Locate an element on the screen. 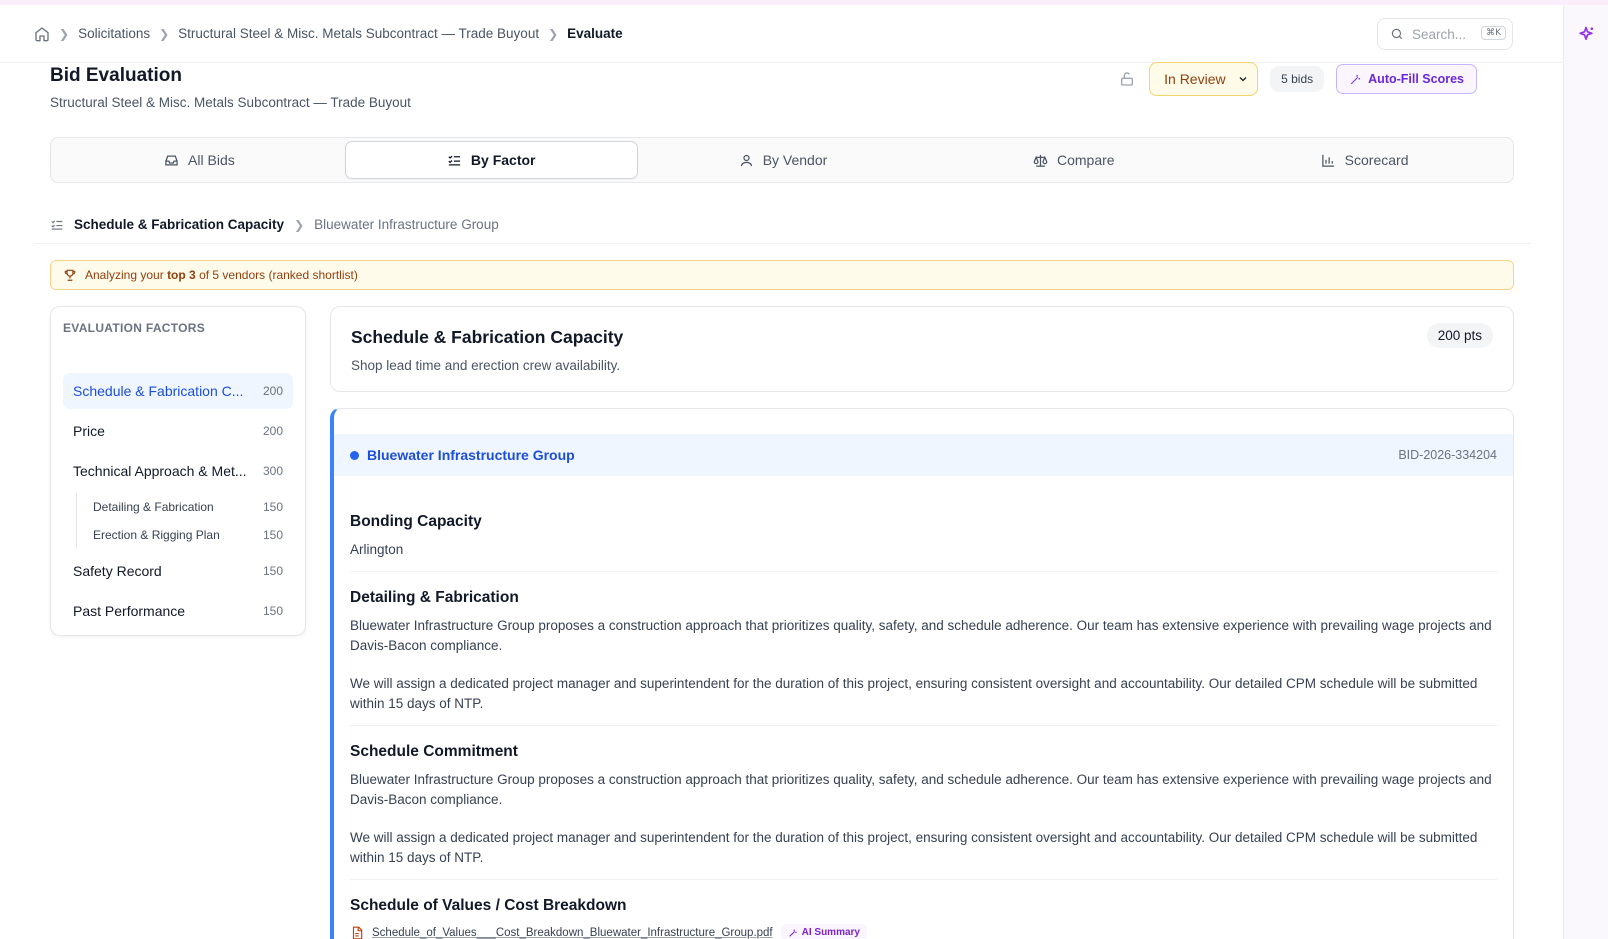 The image size is (1608, 939). tab-by-factor: By Factor is located at coordinates (491, 160).